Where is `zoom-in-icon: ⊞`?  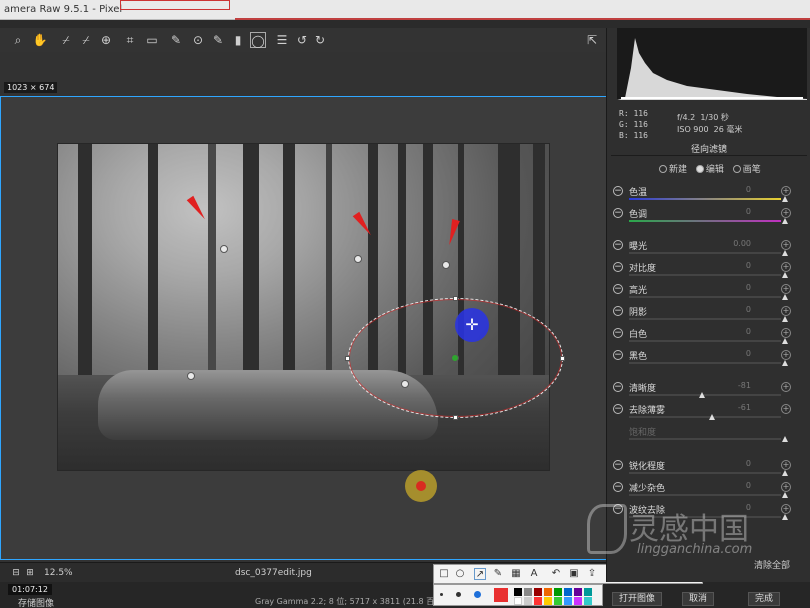
zoom-in-icon: ⊞ is located at coordinates (30, 573).